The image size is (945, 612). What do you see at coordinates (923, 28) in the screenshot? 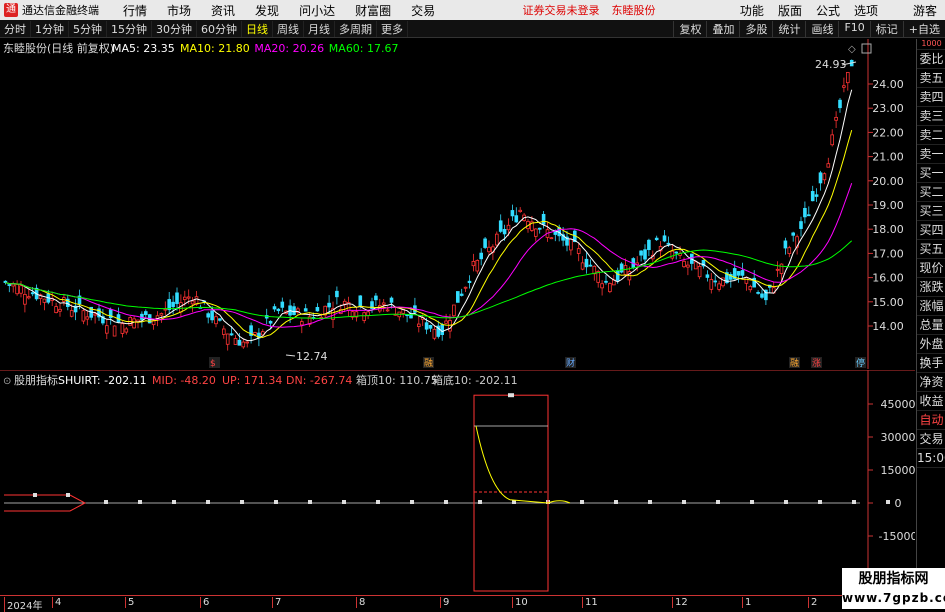
I see `toolbar-button: +自选` at bounding box center [923, 28].